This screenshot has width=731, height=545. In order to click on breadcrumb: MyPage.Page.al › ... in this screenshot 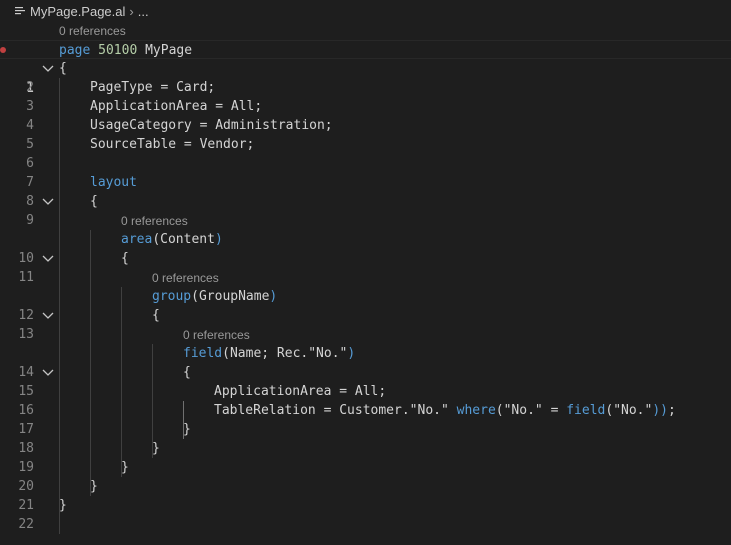, I will do `click(365, 11)`.